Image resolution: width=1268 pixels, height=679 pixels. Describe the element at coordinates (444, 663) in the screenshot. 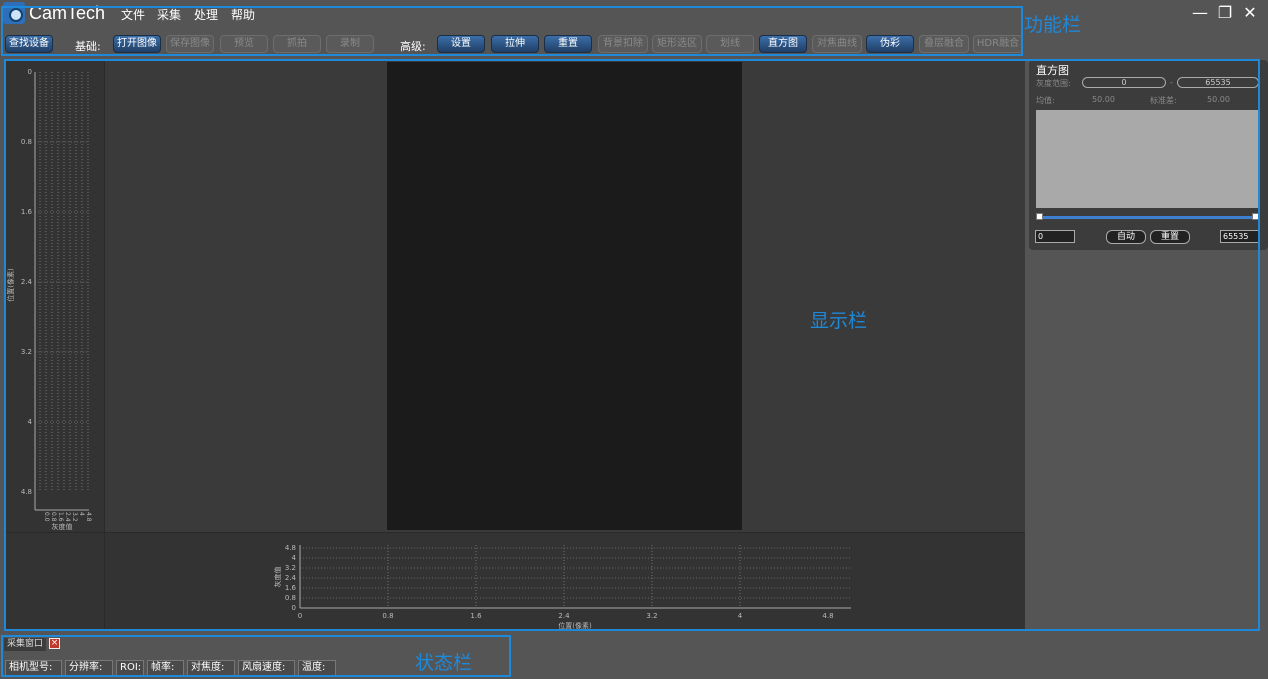

I see `status-bar-label: 状态栏` at that location.